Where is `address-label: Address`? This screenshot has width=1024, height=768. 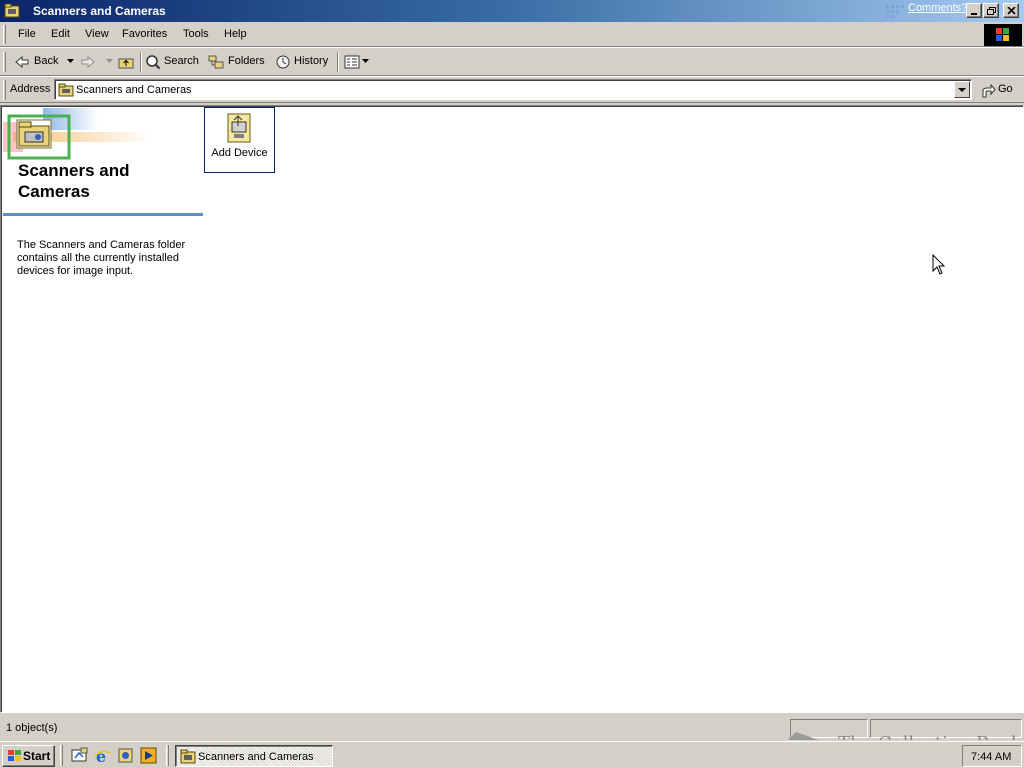 address-label: Address is located at coordinates (30, 89).